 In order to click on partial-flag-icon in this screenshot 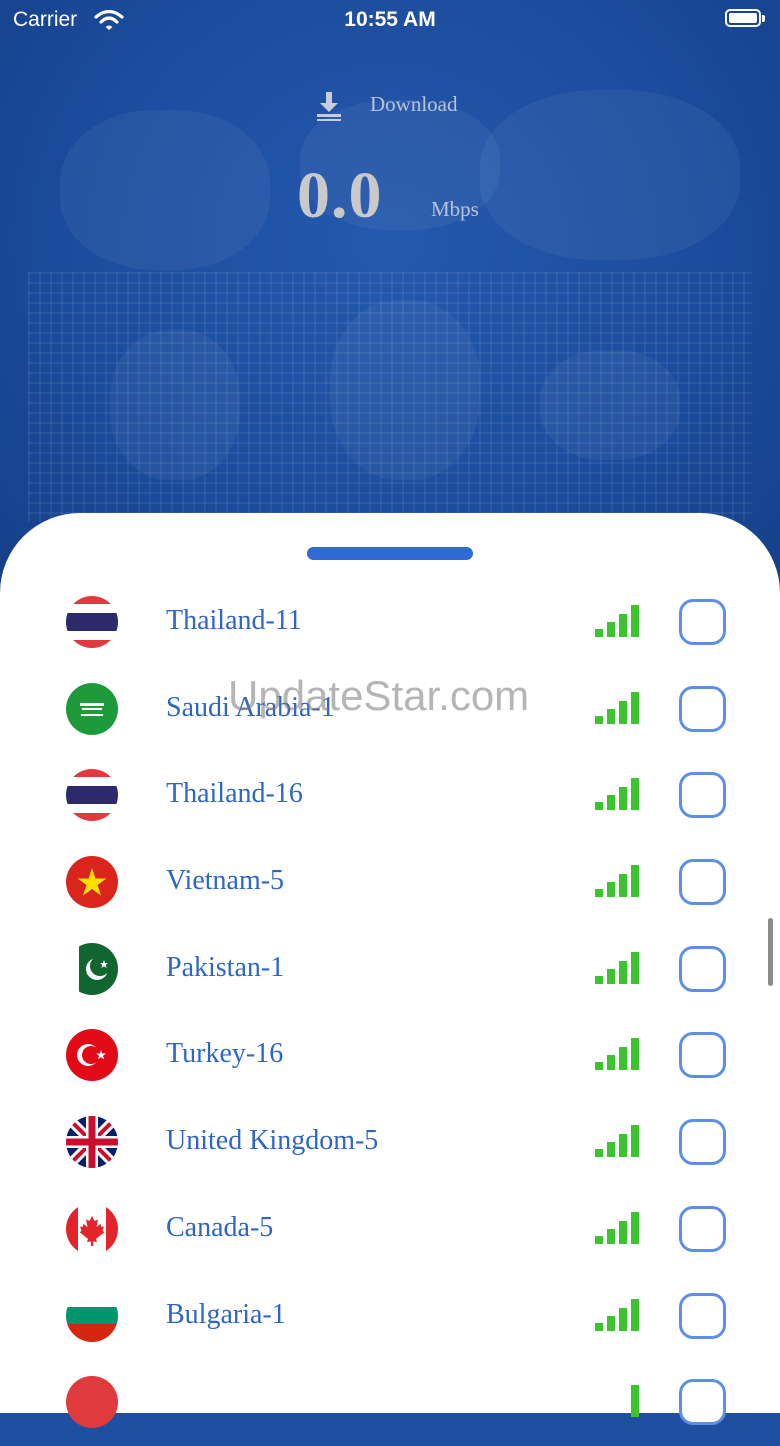, I will do `click(92, 1402)`.